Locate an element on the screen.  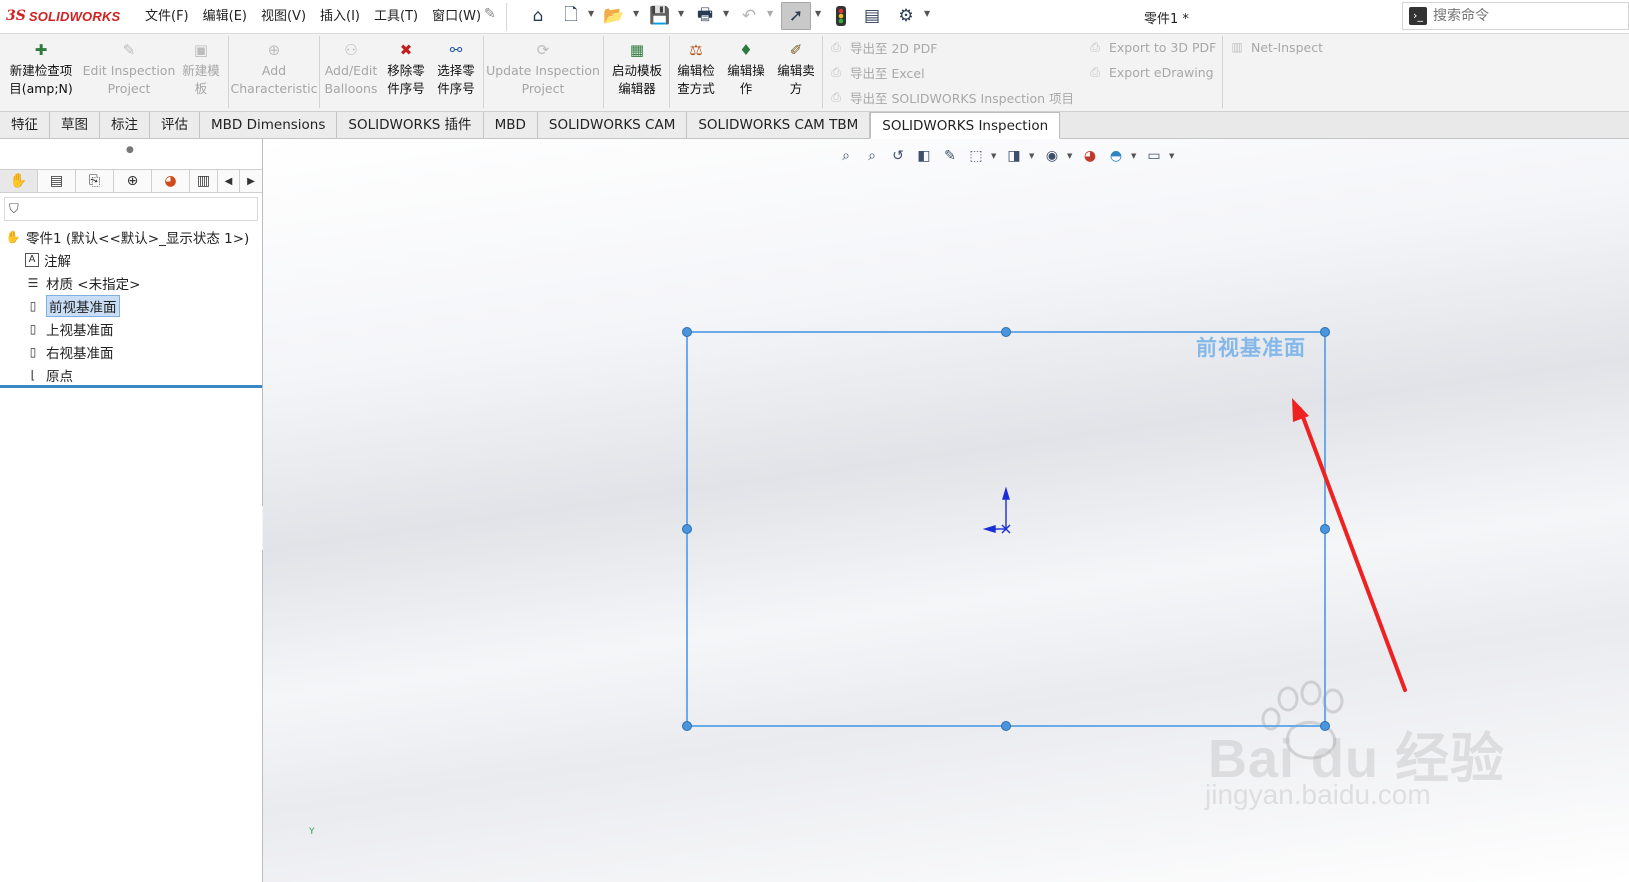
tree-item-right-plane: ▯ 右视基准面 is located at coordinates (131, 351).